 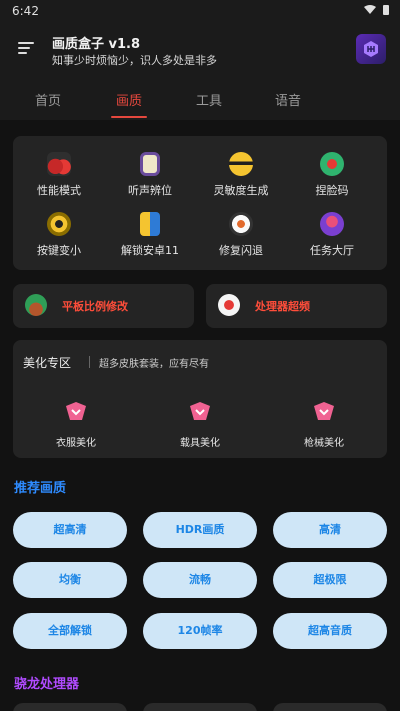 I want to click on wifi-icon, so click(x=370, y=9).